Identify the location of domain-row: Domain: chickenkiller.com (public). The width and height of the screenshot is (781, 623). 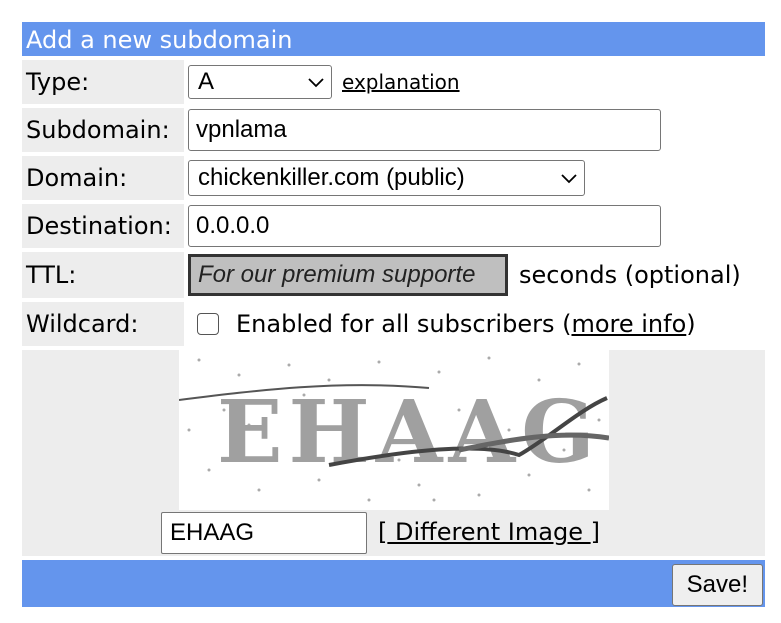
(393, 178).